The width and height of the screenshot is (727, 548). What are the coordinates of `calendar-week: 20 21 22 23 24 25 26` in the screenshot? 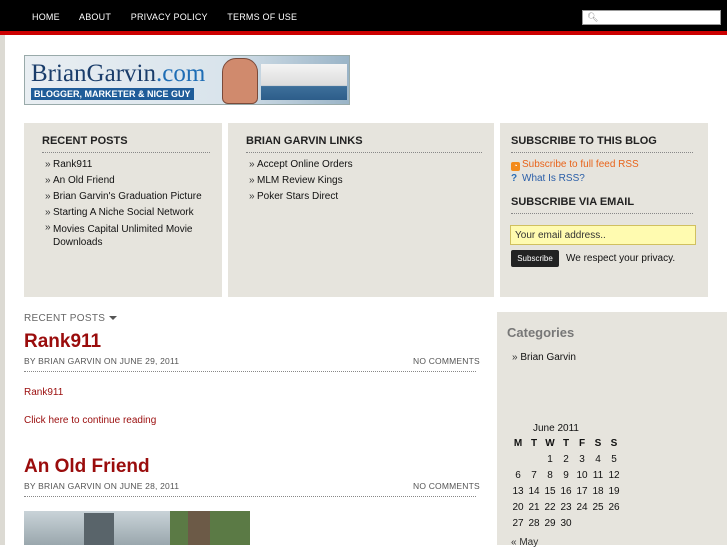 It's located at (566, 508).